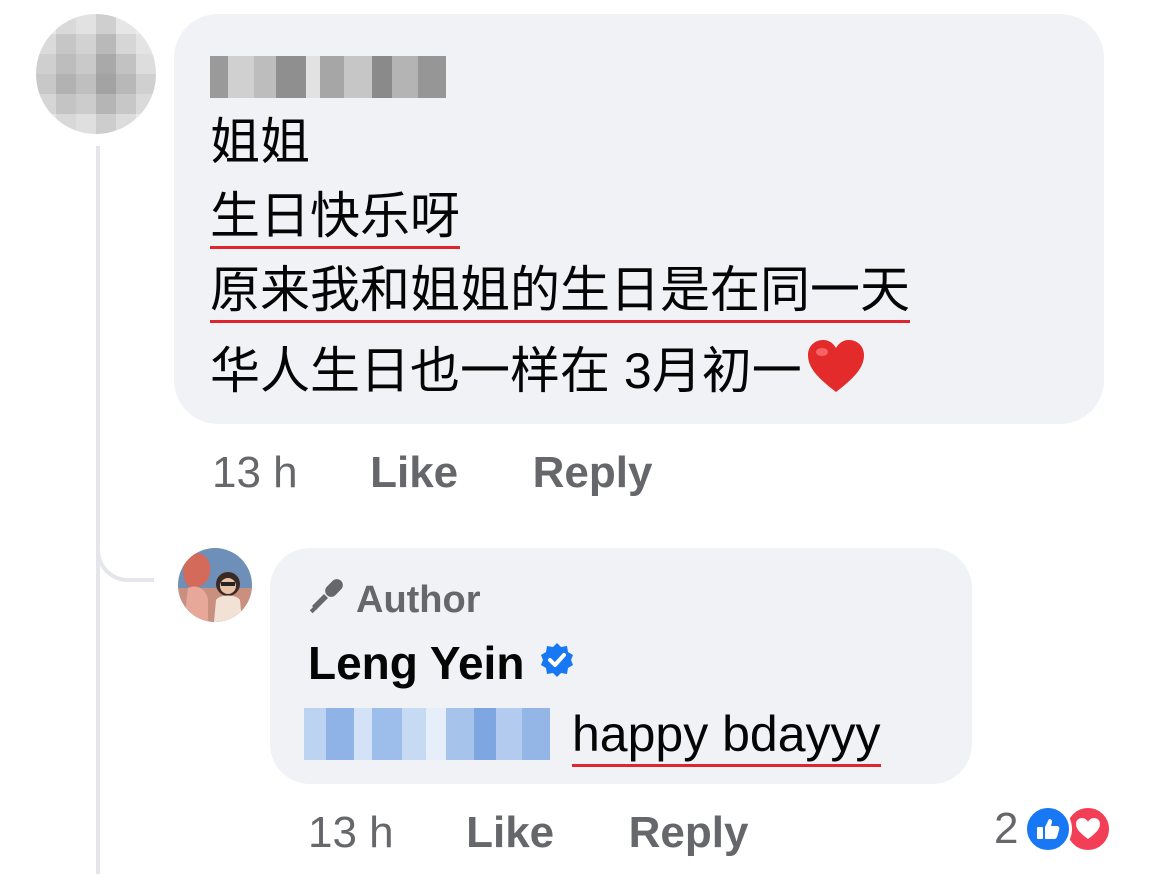 The image size is (1170, 874). I want to click on verified-badge-icon, so click(557, 663).